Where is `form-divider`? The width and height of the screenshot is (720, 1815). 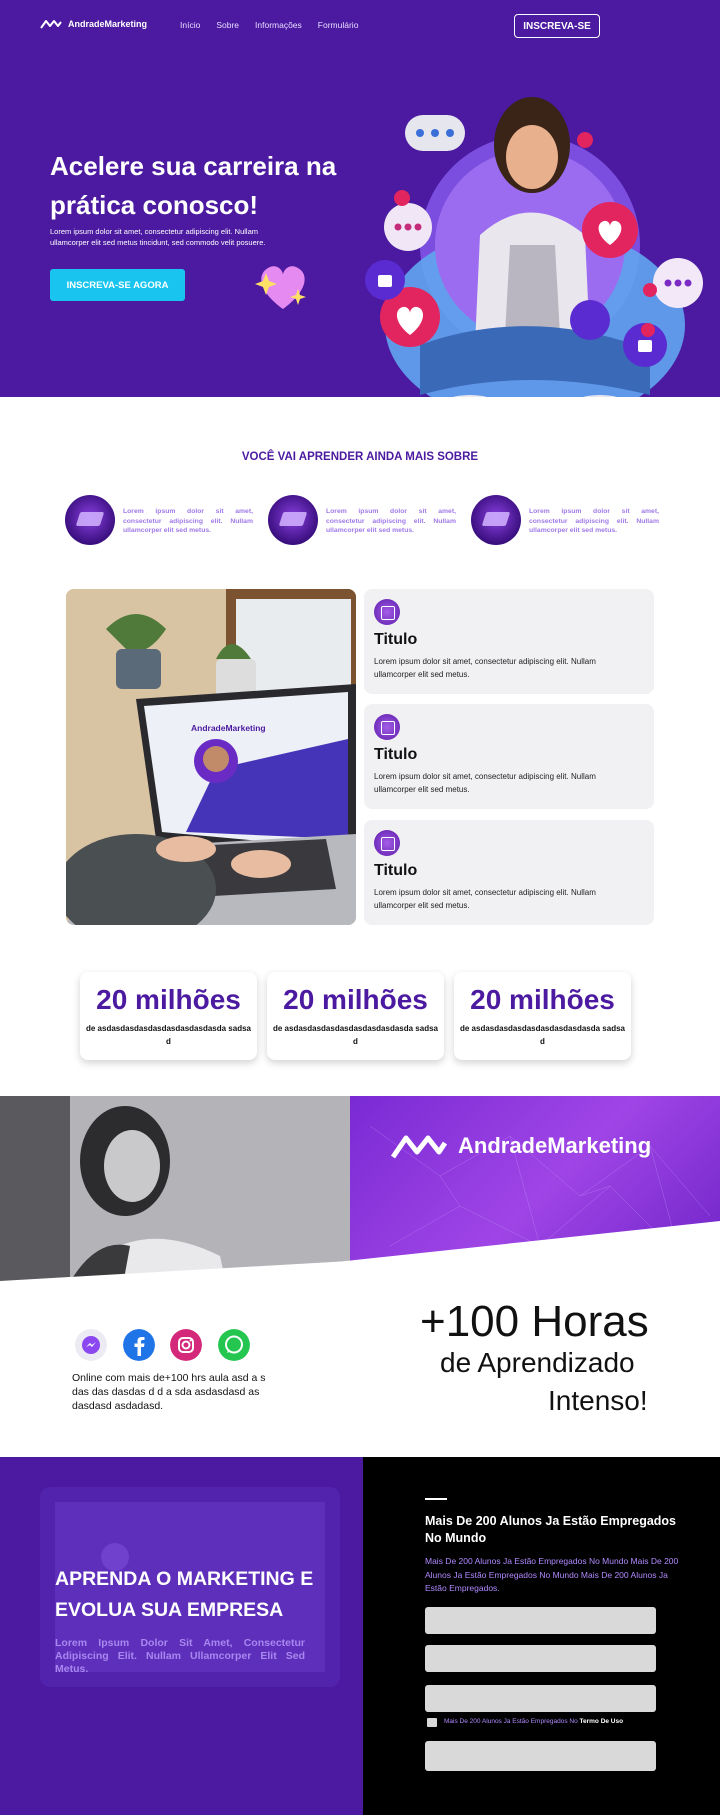
form-divider is located at coordinates (436, 1499).